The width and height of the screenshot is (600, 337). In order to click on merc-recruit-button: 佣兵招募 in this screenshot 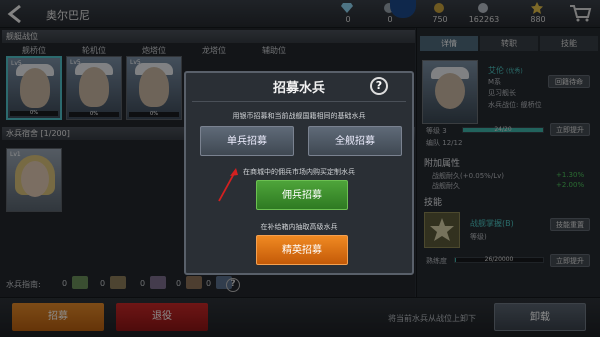, I will do `click(302, 195)`.